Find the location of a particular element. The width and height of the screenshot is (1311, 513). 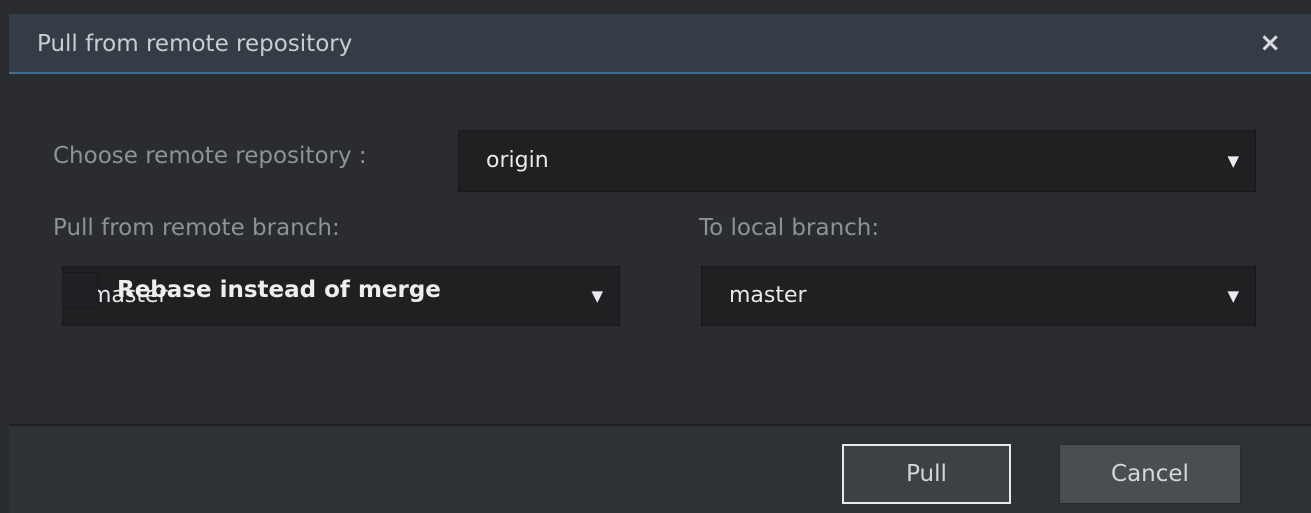

pull-button-label: Pull is located at coordinates (926, 474).